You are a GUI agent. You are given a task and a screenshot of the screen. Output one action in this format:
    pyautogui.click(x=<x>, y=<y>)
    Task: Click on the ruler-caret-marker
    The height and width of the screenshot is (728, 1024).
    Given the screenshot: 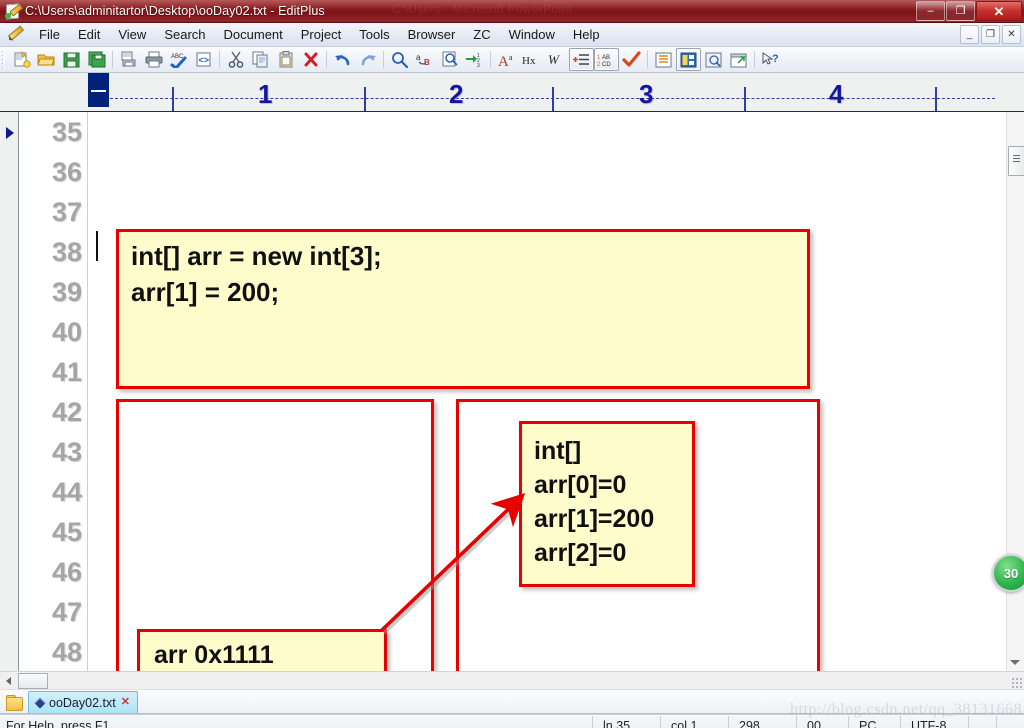 What is the action you would take?
    pyautogui.click(x=98, y=90)
    